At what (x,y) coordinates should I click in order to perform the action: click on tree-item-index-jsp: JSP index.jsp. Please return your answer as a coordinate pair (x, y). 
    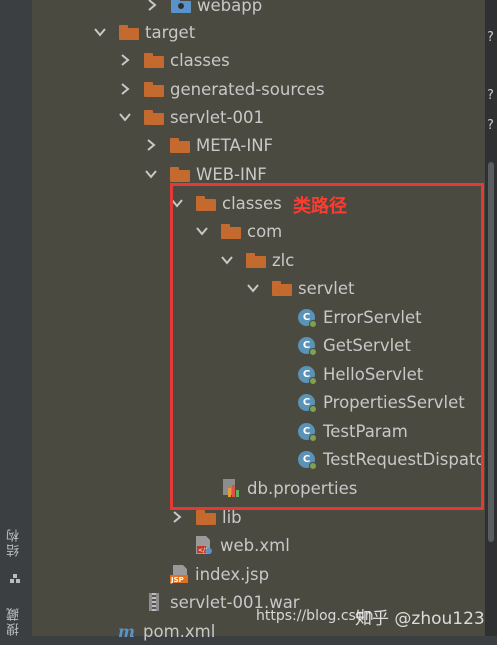
    Looking at the image, I should click on (219, 574).